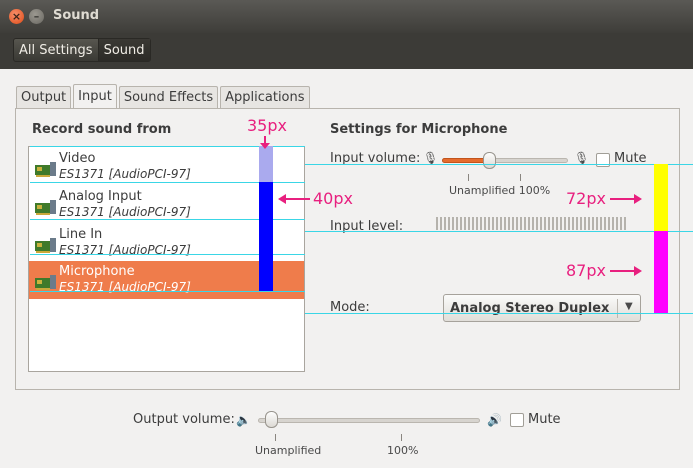 The width and height of the screenshot is (693, 468). I want to click on output-volume-trough, so click(369, 420).